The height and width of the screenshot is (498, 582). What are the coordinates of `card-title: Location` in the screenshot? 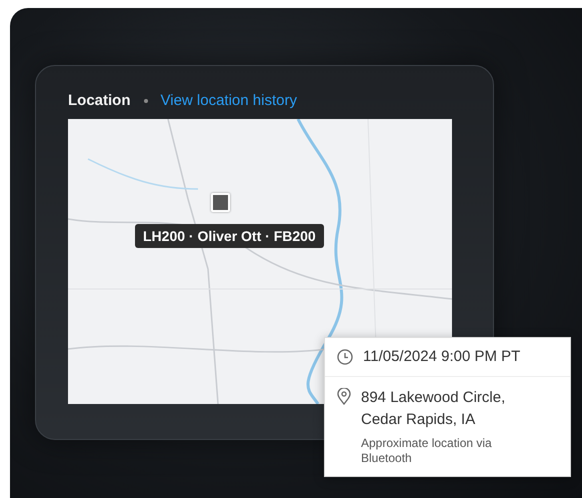 It's located at (99, 100).